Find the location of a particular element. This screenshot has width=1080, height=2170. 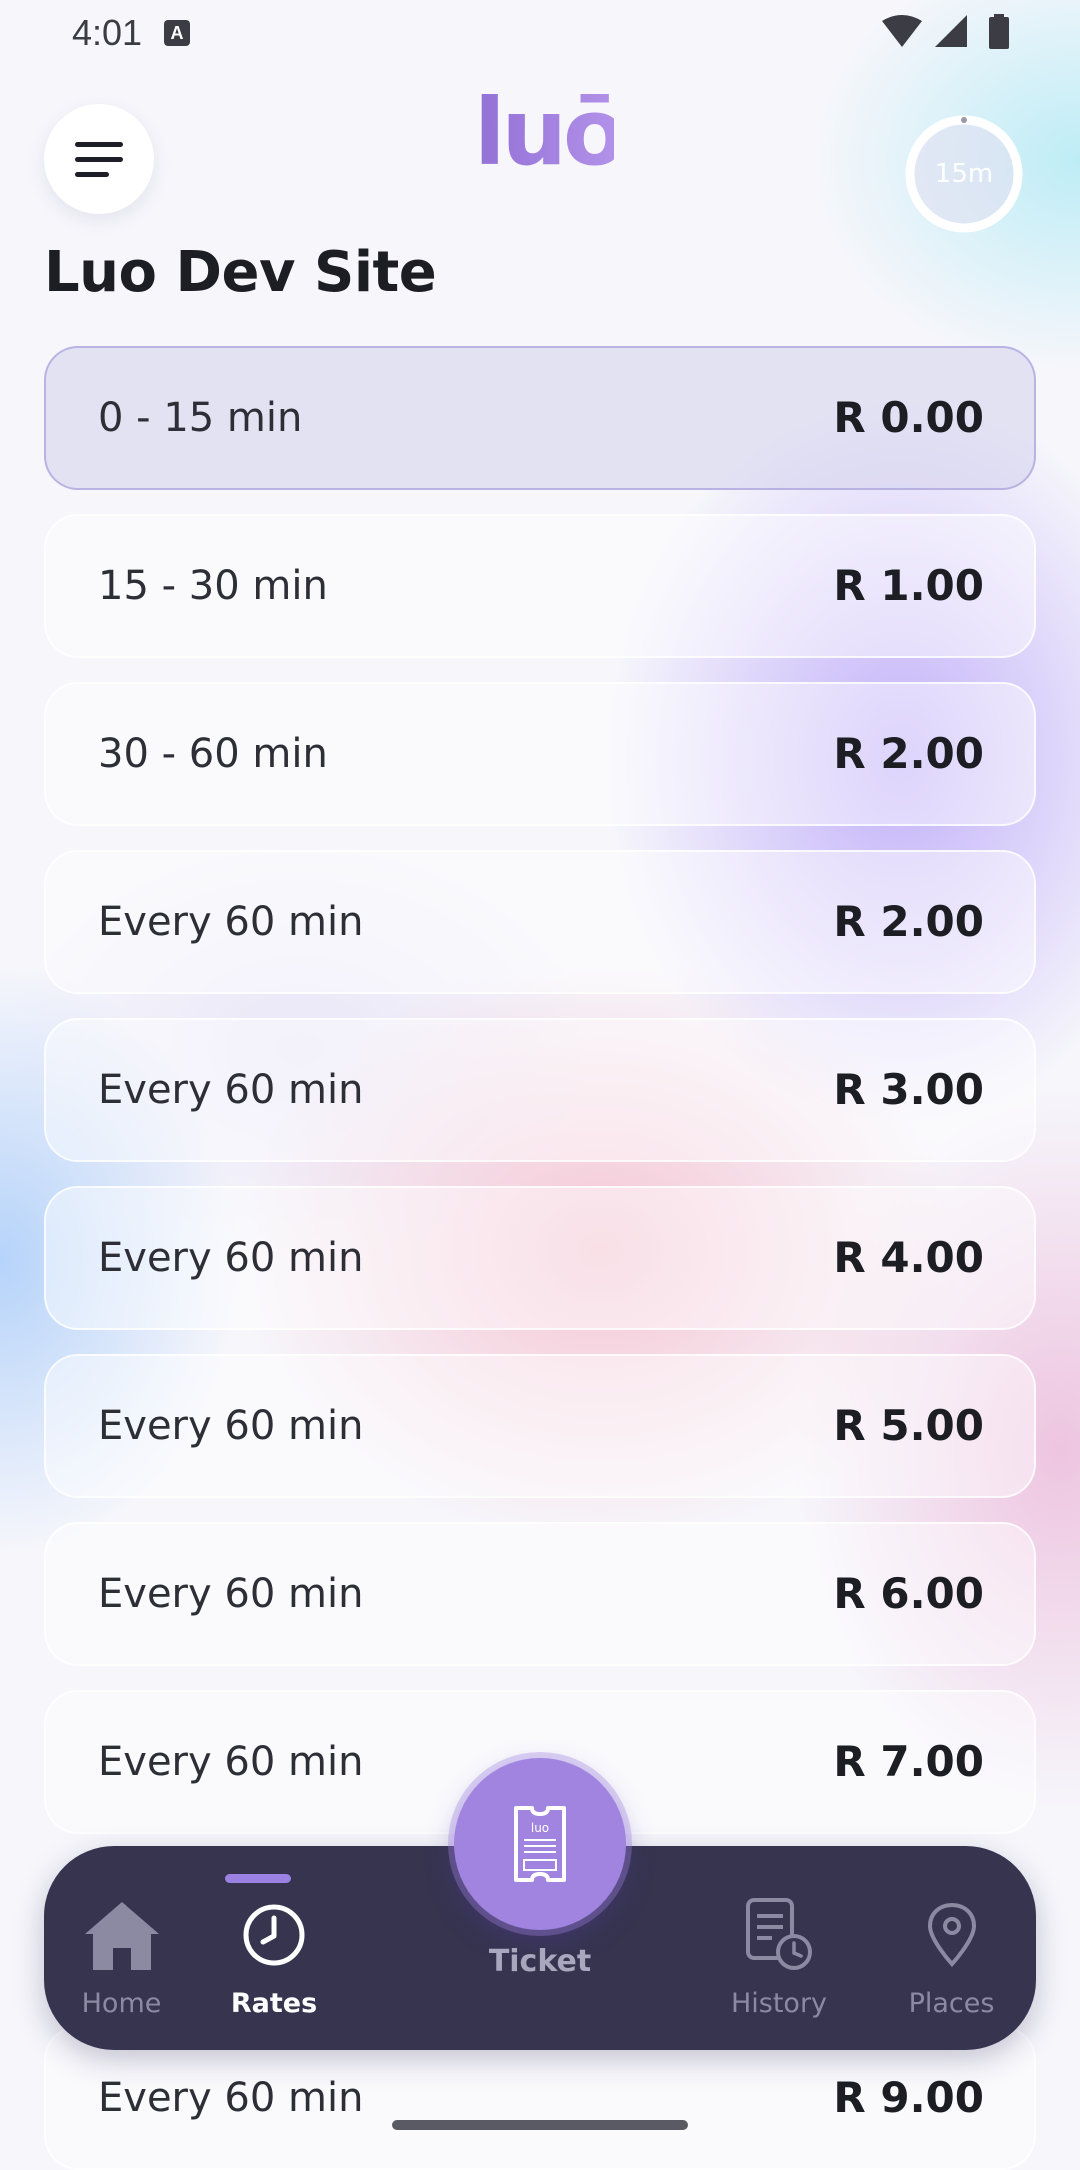

rate-row: Every 60 min R 3.00 is located at coordinates (540, 1090).